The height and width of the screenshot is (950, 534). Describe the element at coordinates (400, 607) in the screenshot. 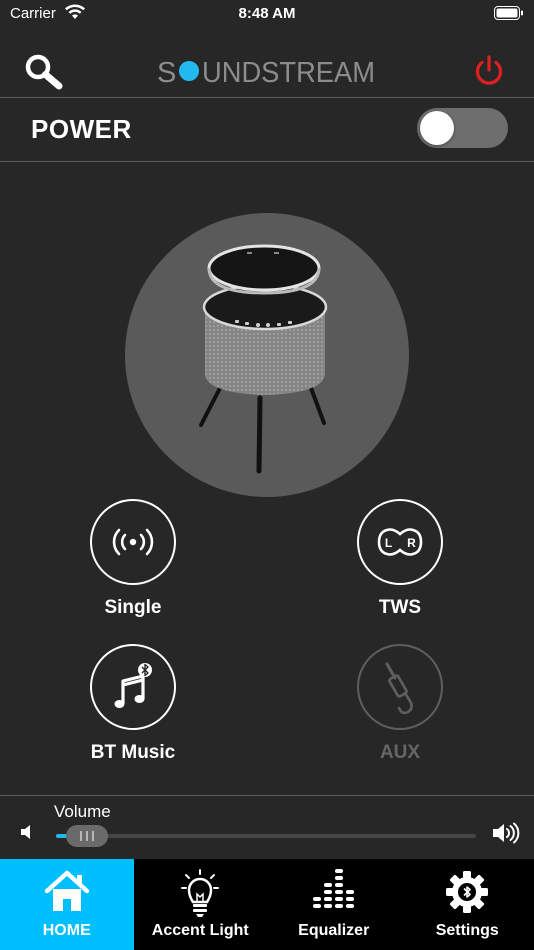

I see `mode-tws-label: TWS` at that location.